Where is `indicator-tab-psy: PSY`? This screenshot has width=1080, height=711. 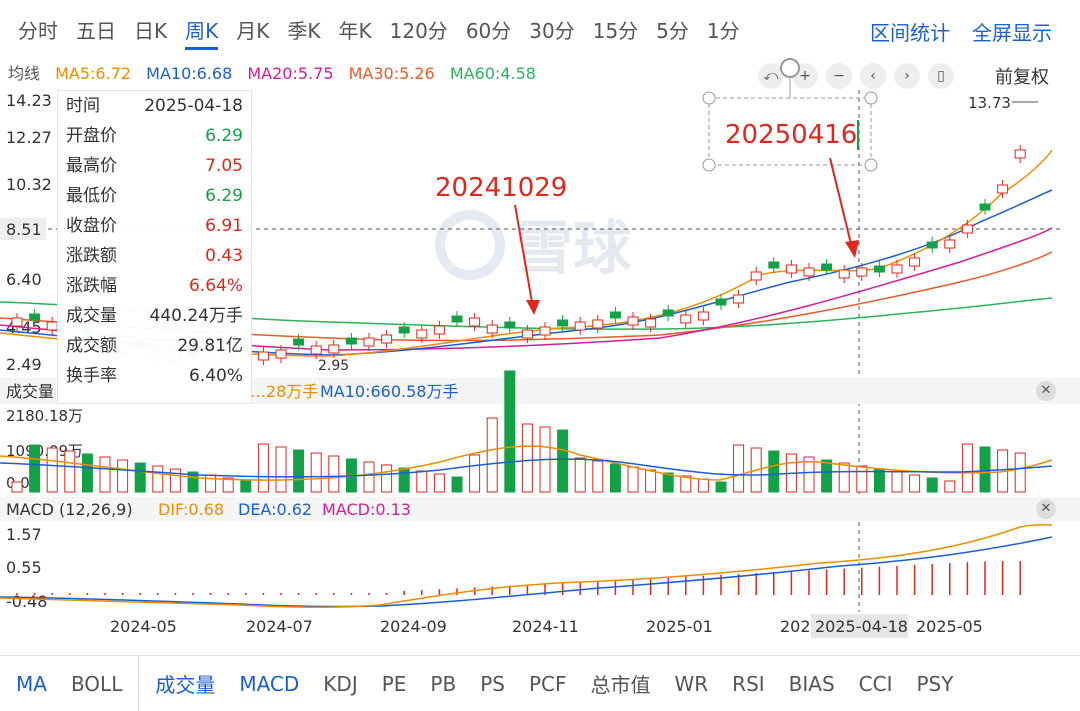 indicator-tab-psy: PSY is located at coordinates (935, 684).